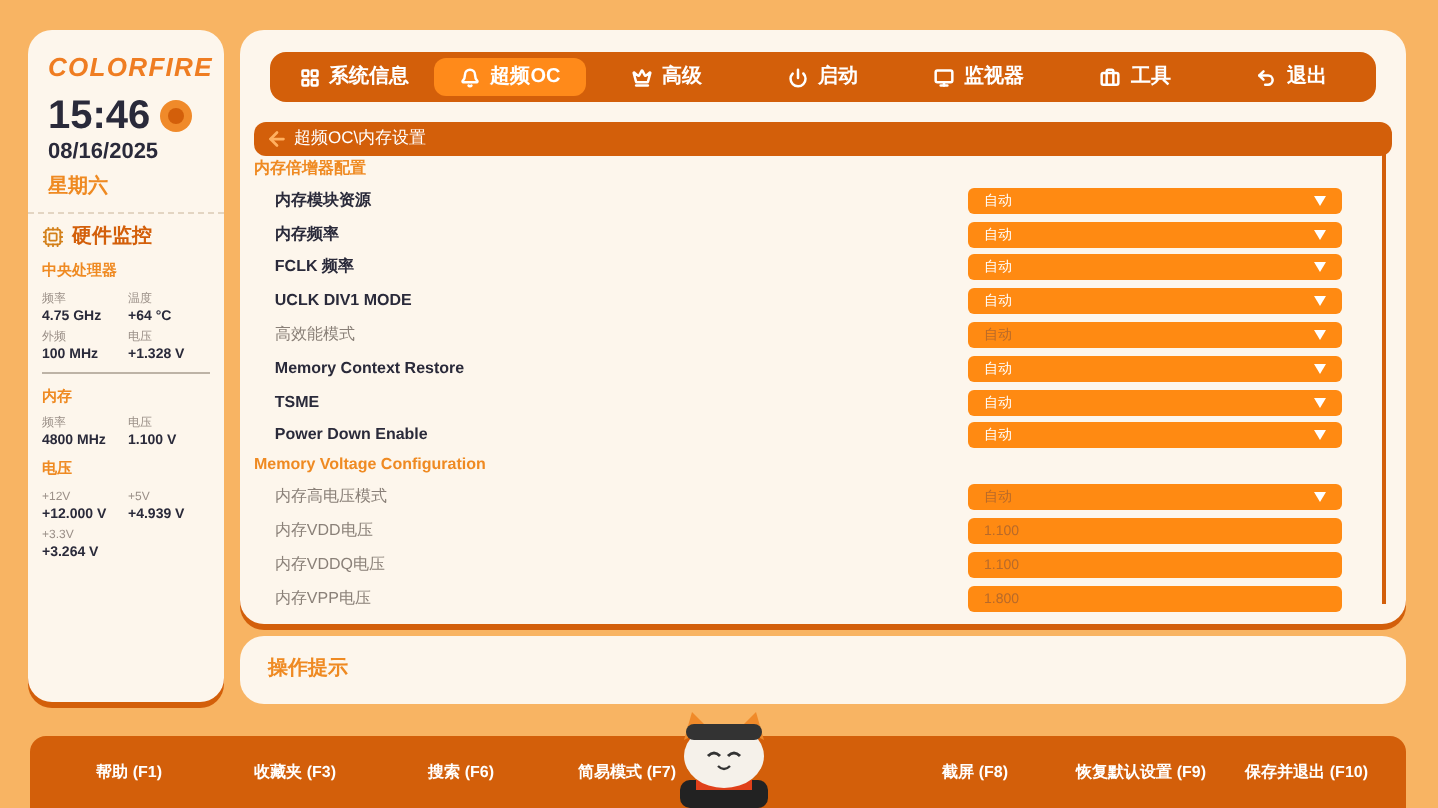  What do you see at coordinates (369, 369) in the screenshot?
I see `setting-label: Memory Context Restore` at bounding box center [369, 369].